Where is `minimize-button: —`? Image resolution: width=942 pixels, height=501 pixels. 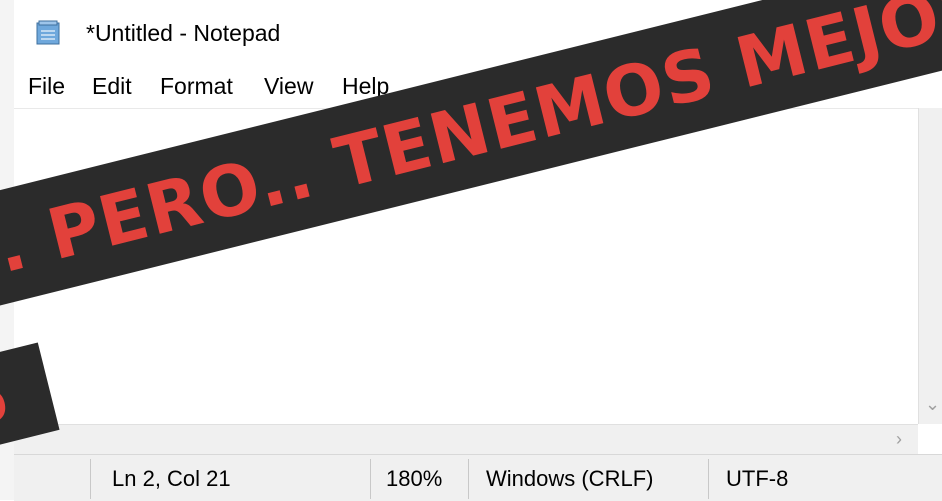
minimize-button: — is located at coordinates (742, 34).